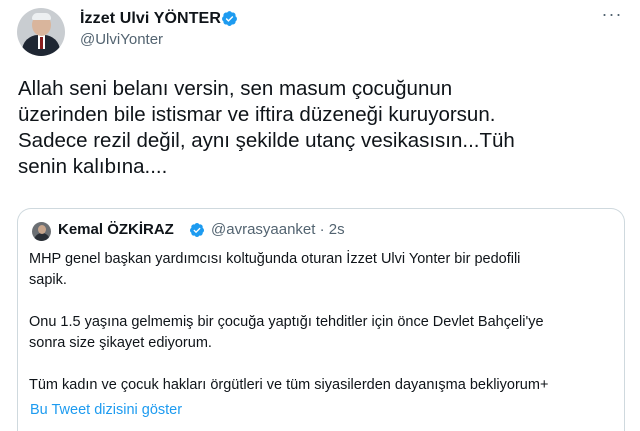 This screenshot has height=431, width=640. Describe the element at coordinates (48, 280) in the screenshot. I see `quoted-text-line: sapik.` at that location.